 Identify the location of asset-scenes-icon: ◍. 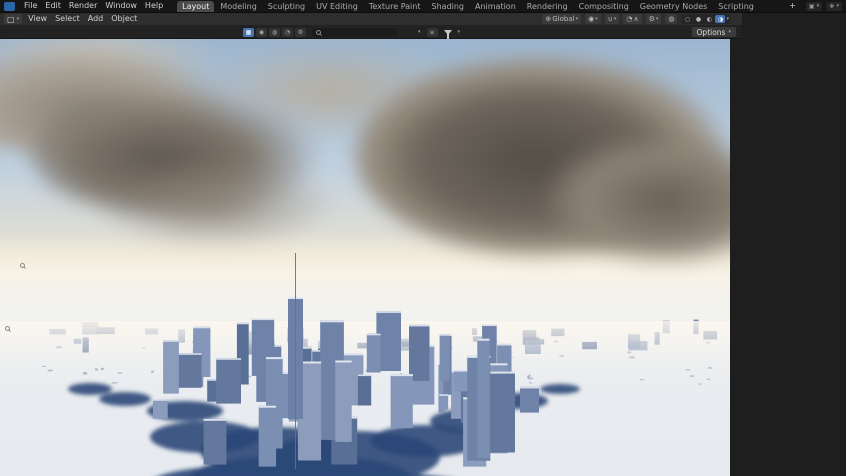
(274, 32).